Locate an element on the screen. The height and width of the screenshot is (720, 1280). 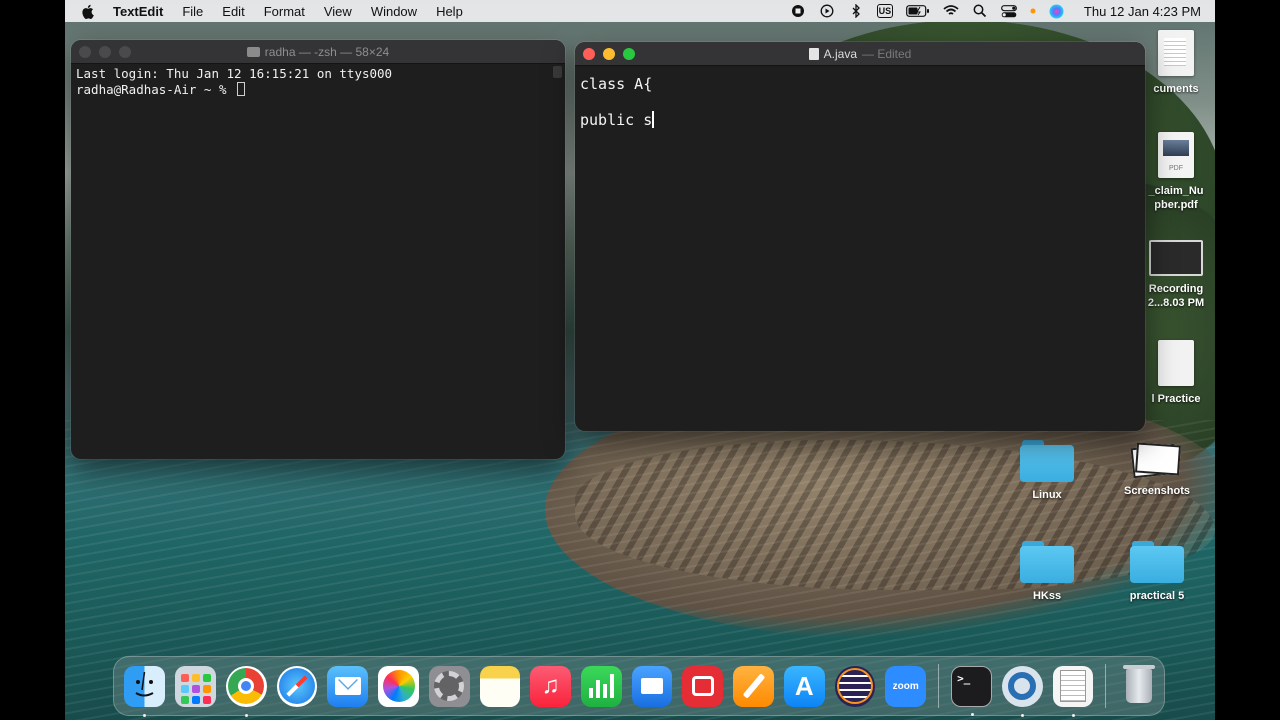
dock-photo-booth is located at coordinates (703, 686).